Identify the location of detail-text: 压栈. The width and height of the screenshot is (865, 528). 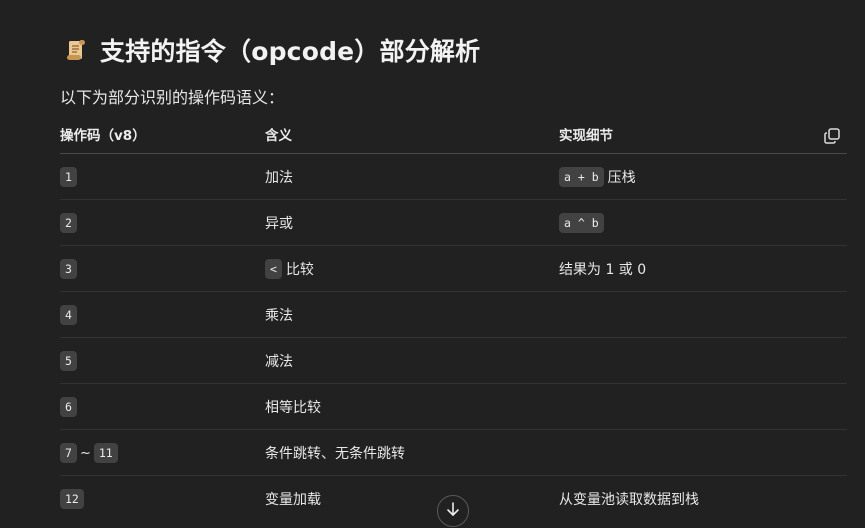
(621, 178).